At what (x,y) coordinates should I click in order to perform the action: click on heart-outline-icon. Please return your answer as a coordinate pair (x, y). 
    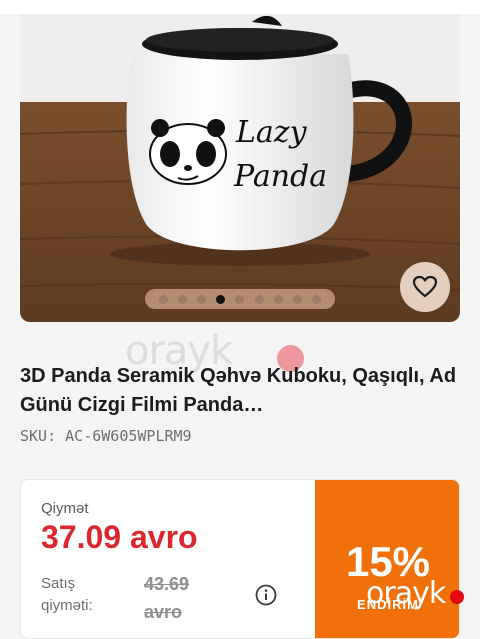
    Looking at the image, I should click on (425, 286).